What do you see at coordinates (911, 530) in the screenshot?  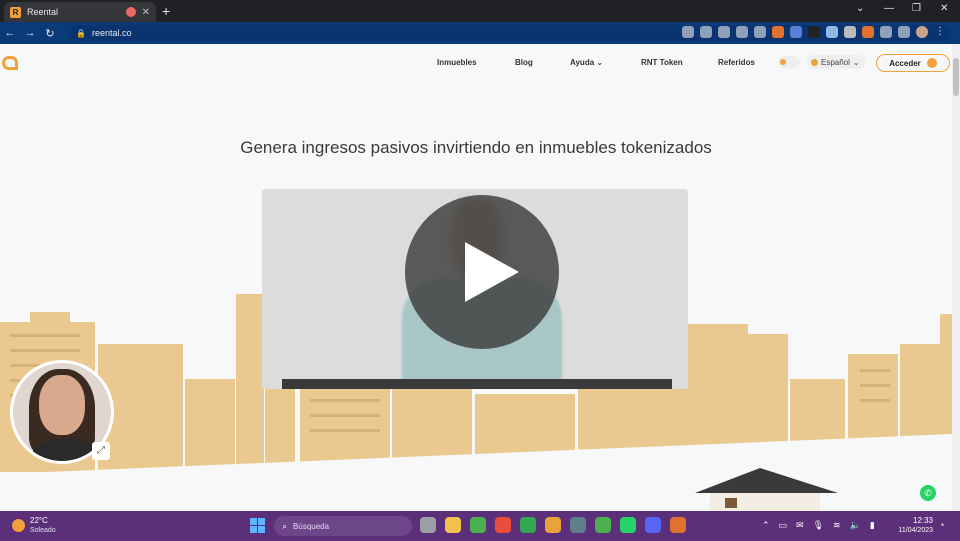 I see `clock-date: 11/04/2023` at bounding box center [911, 530].